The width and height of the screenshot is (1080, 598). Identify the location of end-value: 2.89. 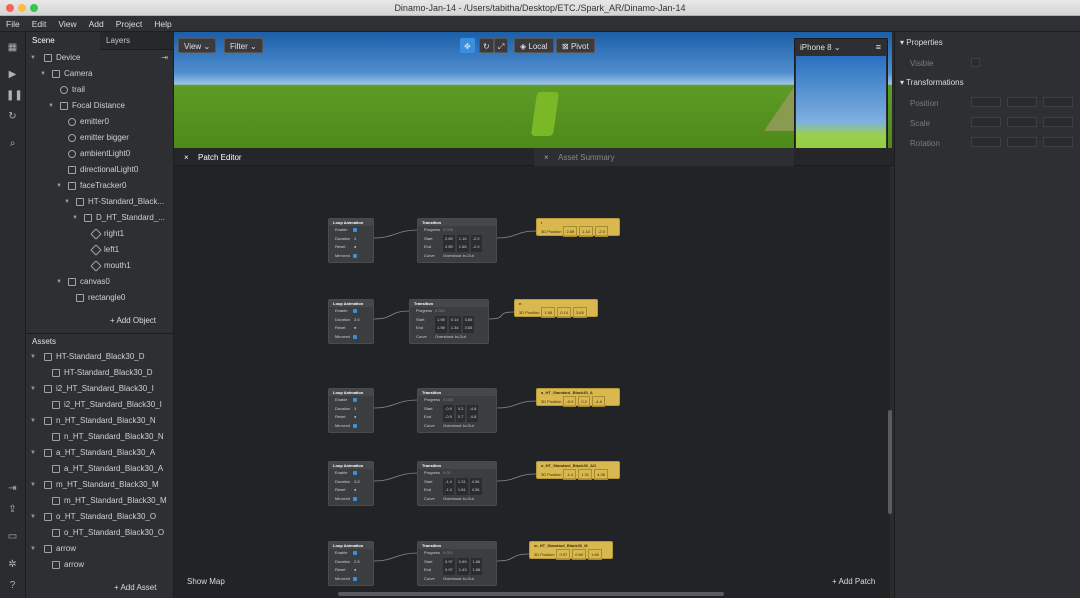
(449, 247).